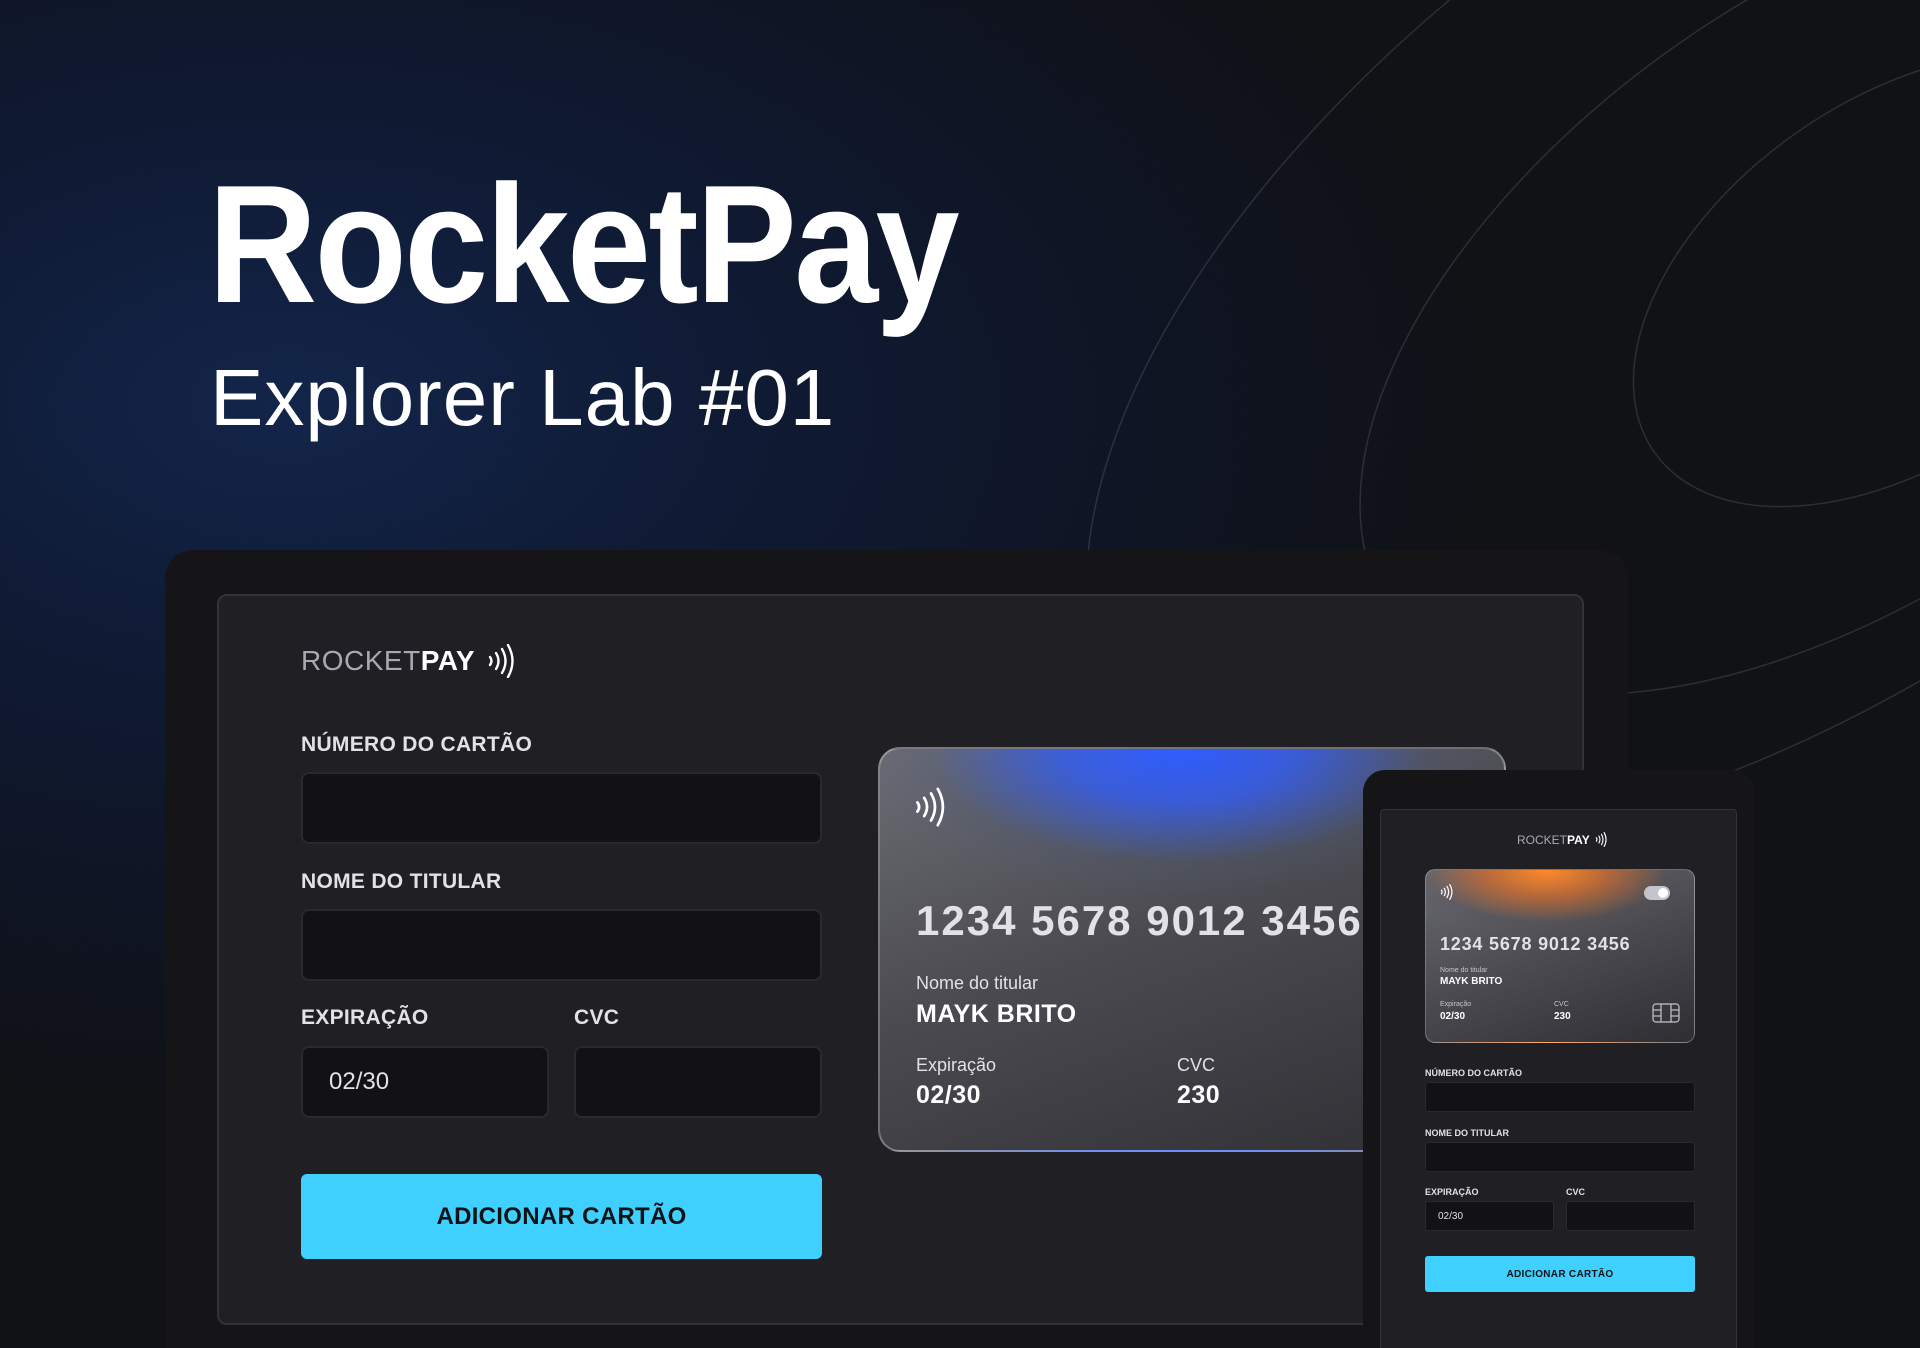 This screenshot has width=1920, height=1348. I want to click on mobile-cvc-label: CVC, so click(1576, 1192).